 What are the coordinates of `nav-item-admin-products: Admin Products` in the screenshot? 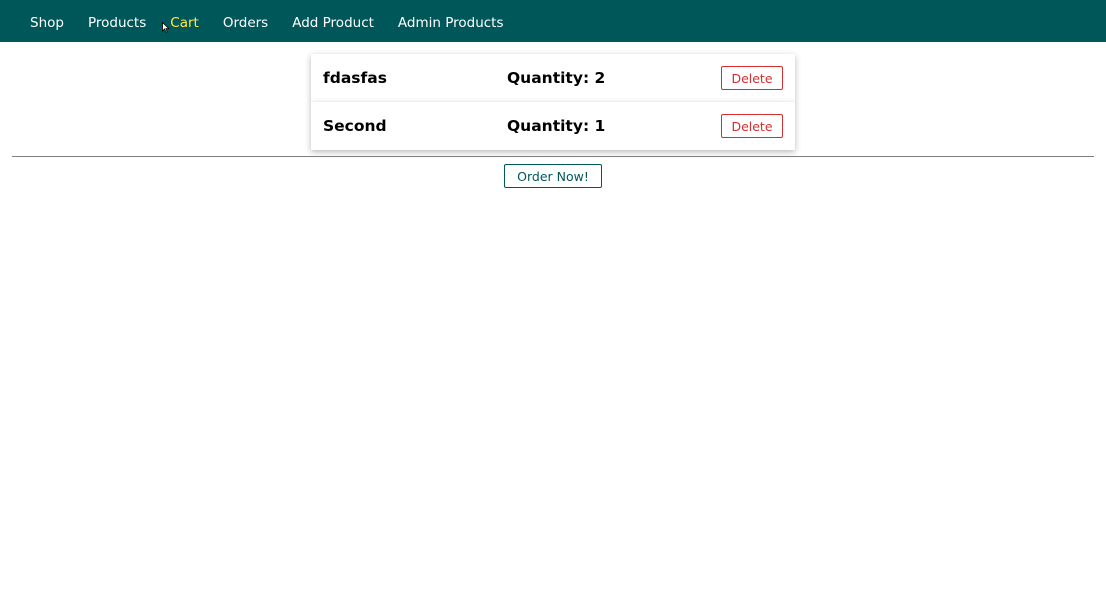 It's located at (451, 23).